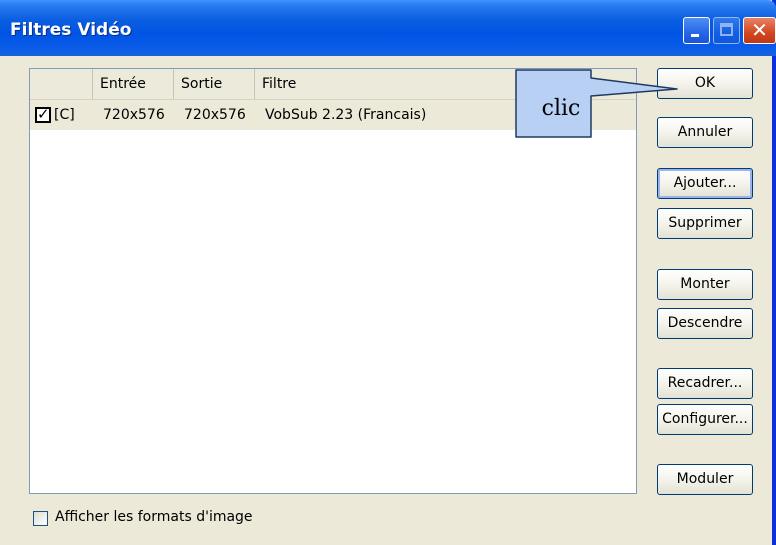 The width and height of the screenshot is (776, 545). I want to click on maximize-button, so click(726, 30).